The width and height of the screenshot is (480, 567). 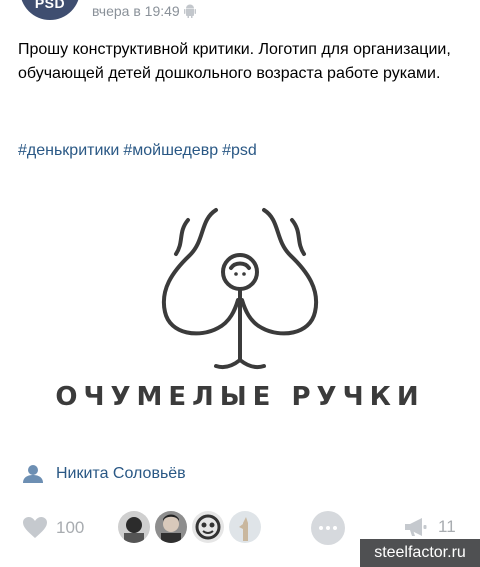 What do you see at coordinates (33, 474) in the screenshot?
I see `user-icon` at bounding box center [33, 474].